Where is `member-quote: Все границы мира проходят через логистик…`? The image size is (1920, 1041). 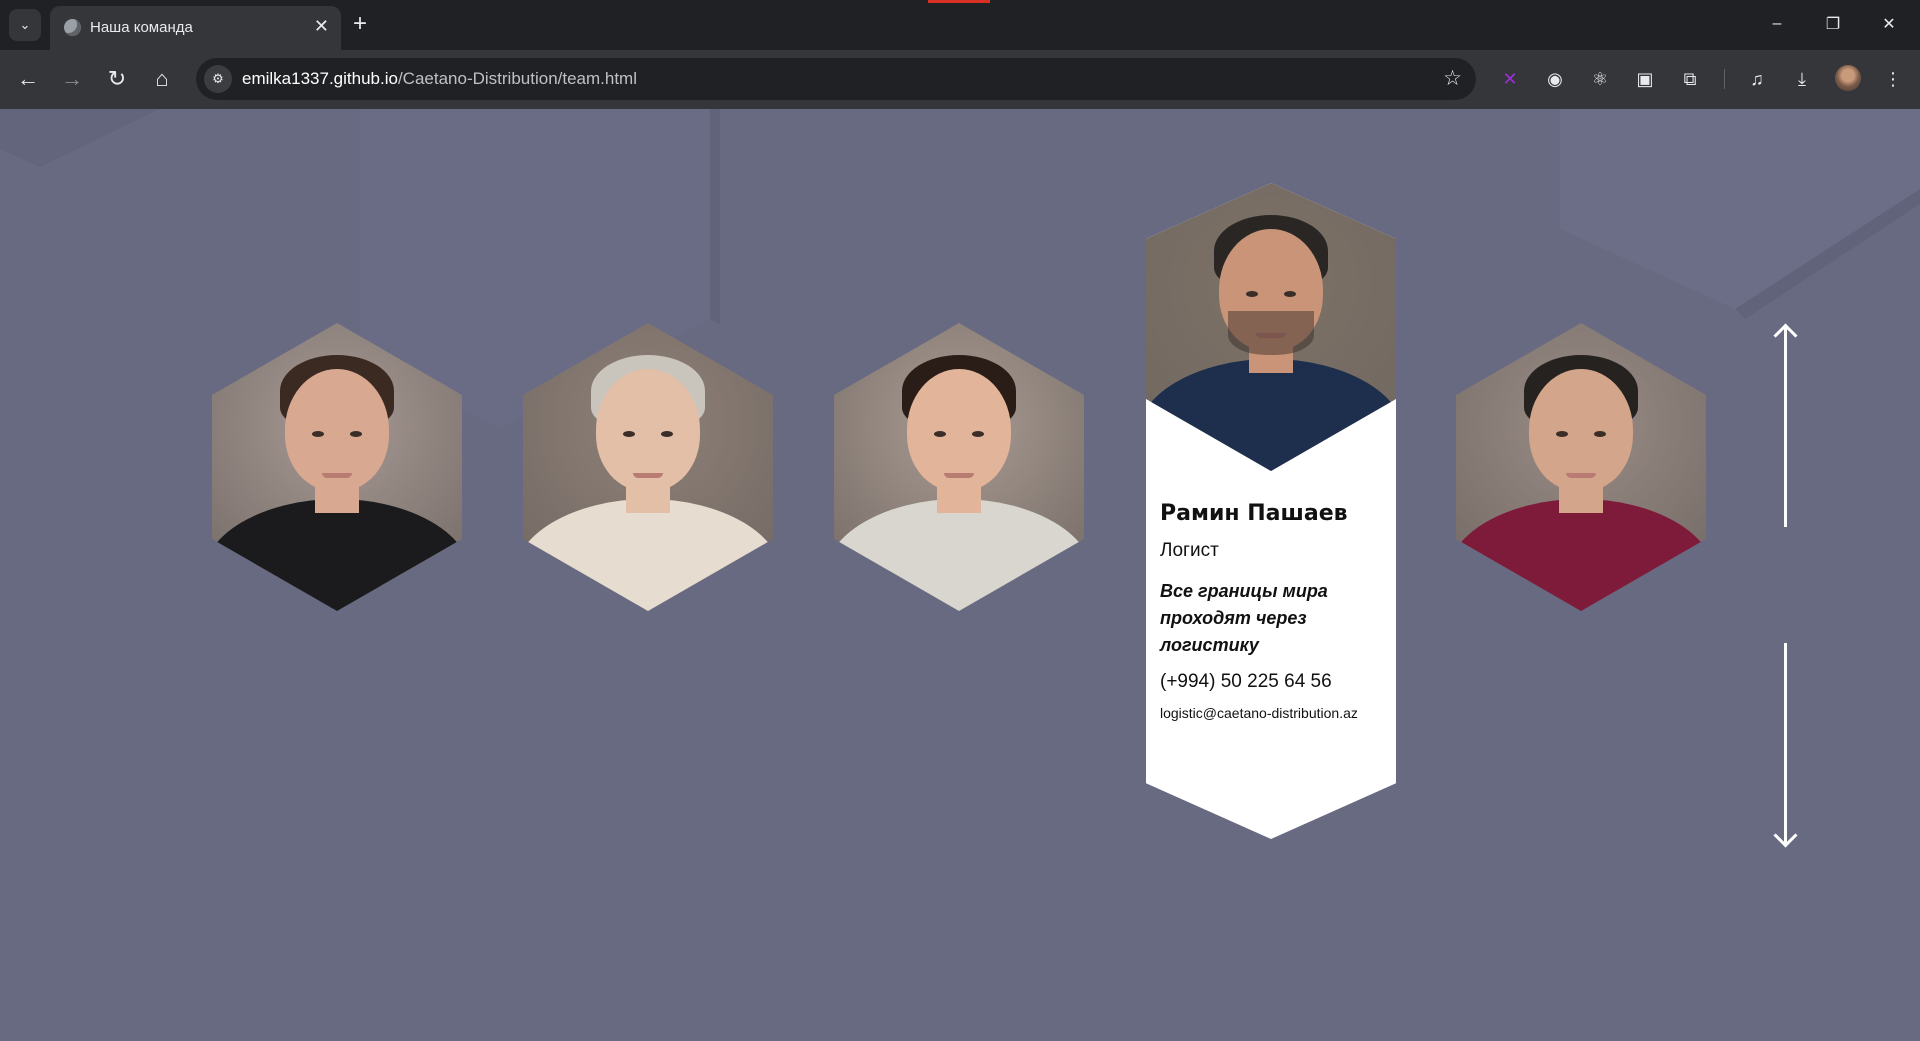 member-quote: Все границы мира проходят через логистик… is located at coordinates (1244, 618).